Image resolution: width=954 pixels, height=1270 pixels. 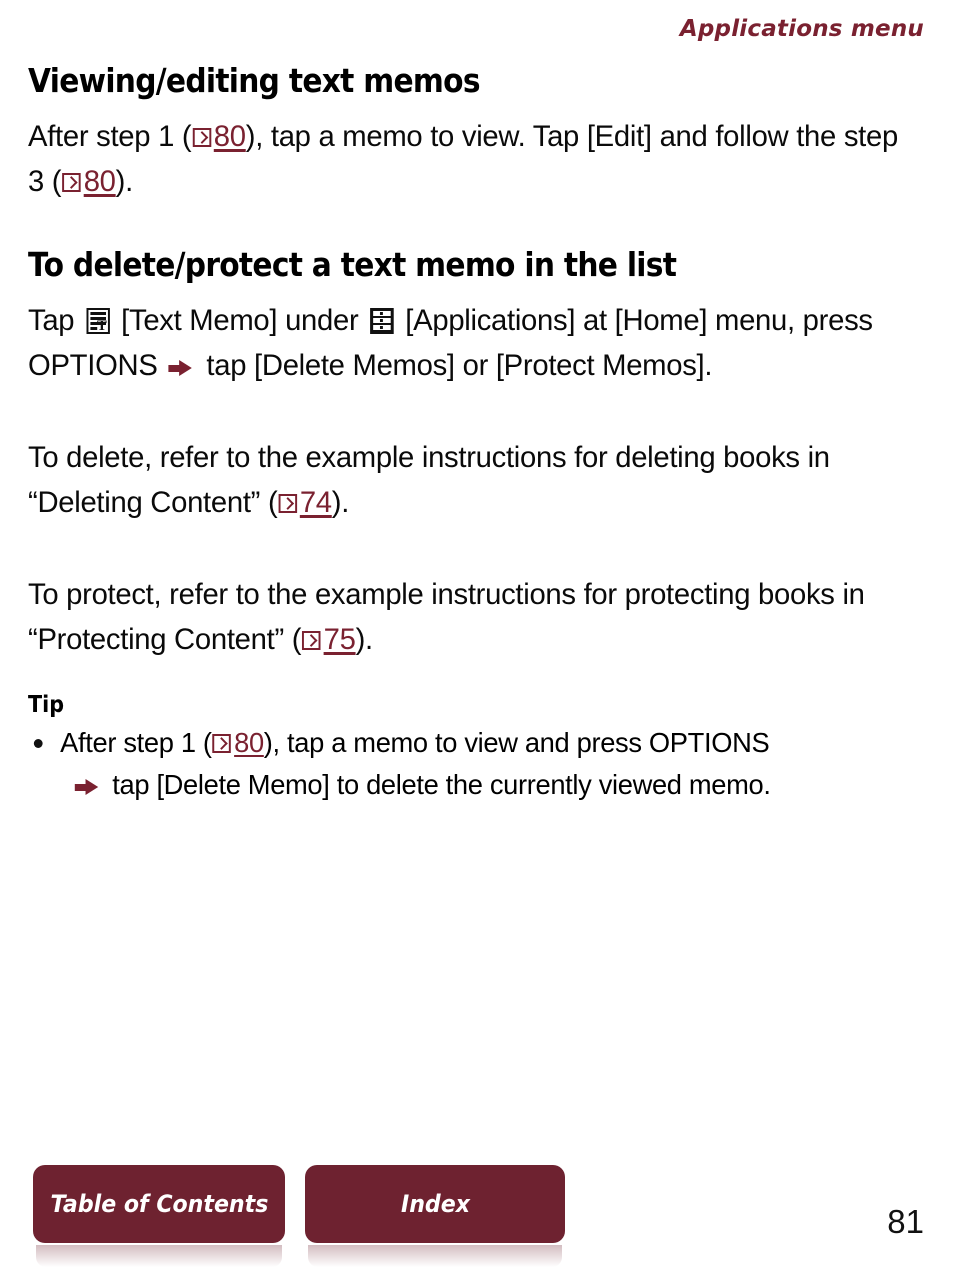 I want to click on page-reference-link: 75, so click(x=340, y=639).